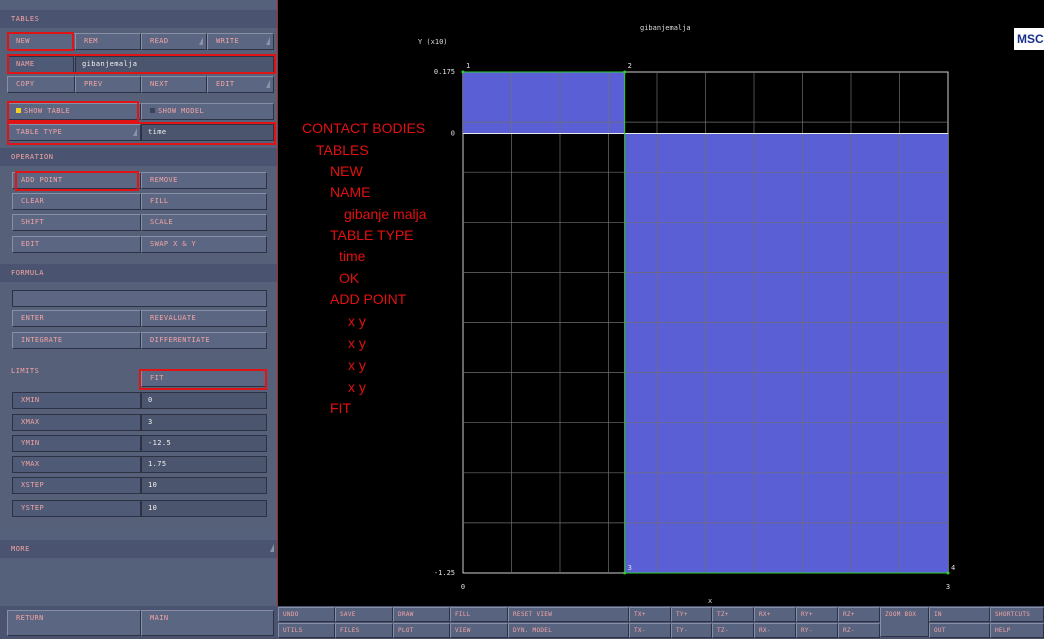  Describe the element at coordinates (959, 614) in the screenshot. I see `toolbar-in-button: IN` at that location.